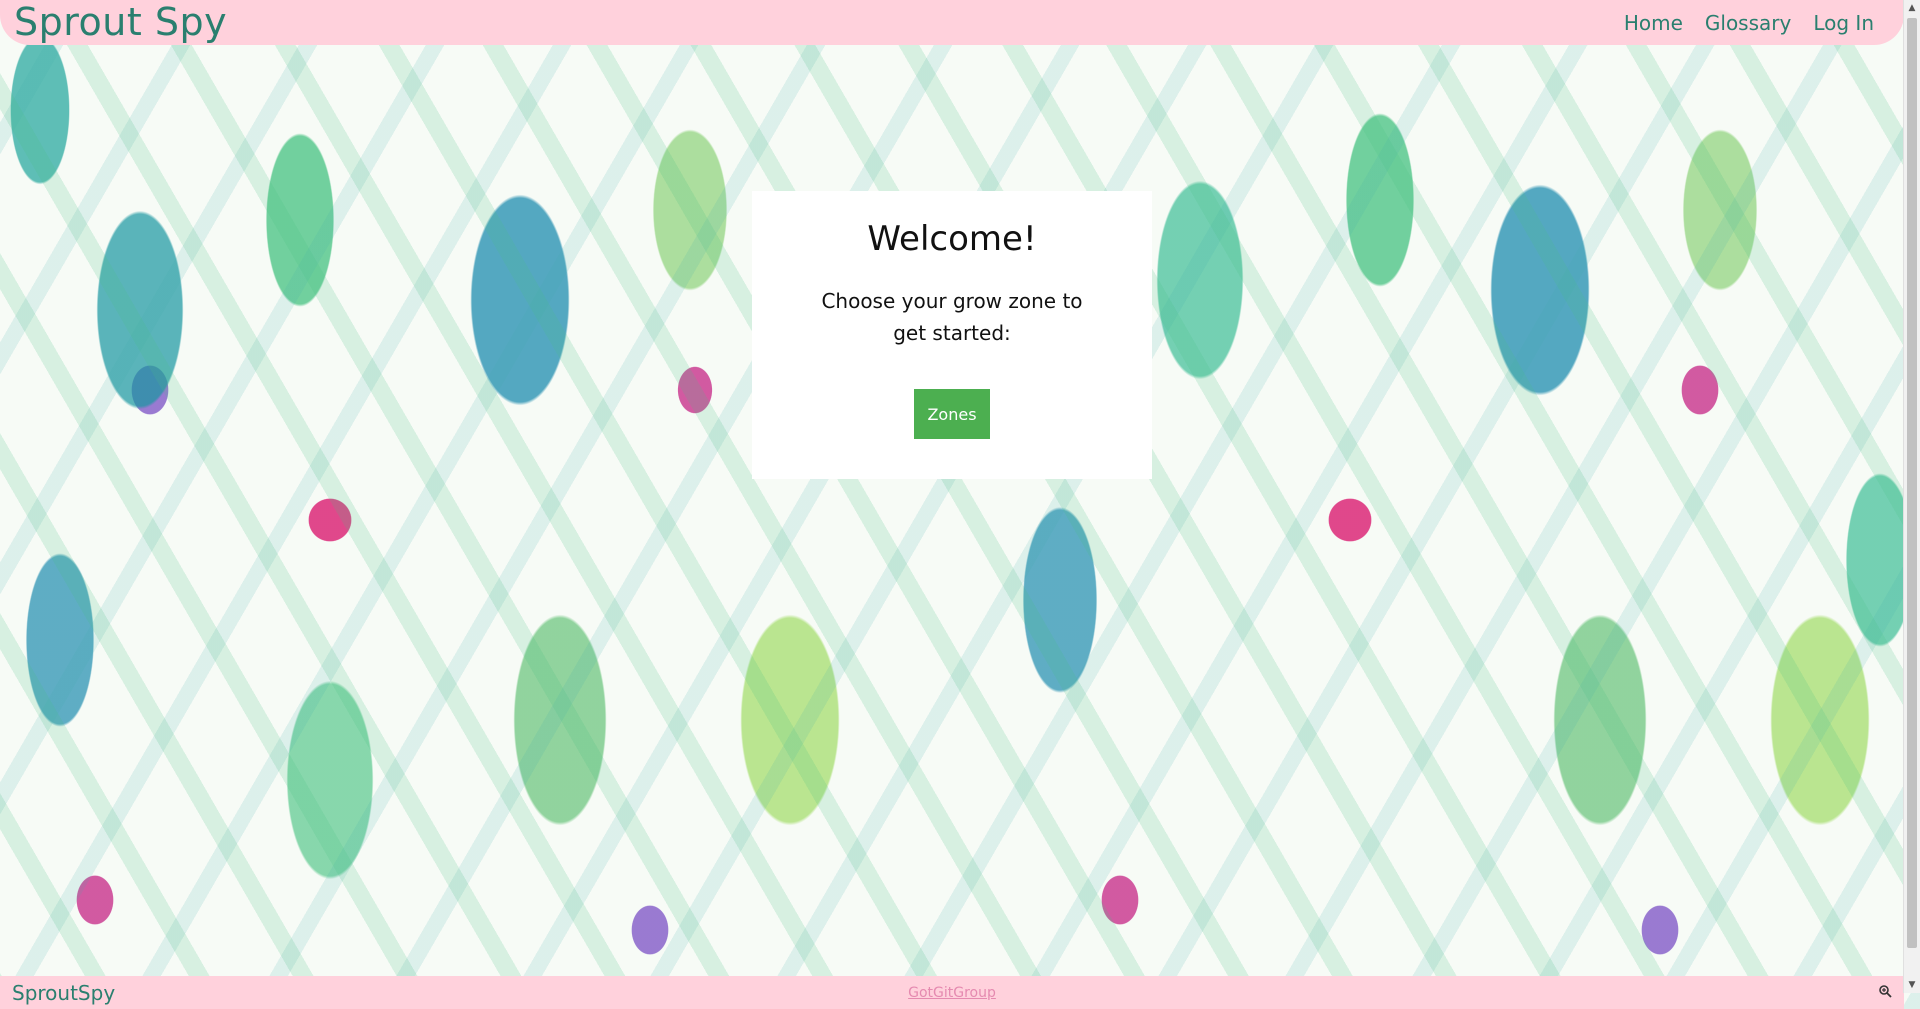 The width and height of the screenshot is (1920, 1009). What do you see at coordinates (1912, 8) in the screenshot?
I see `chevron-up-icon: ▲` at bounding box center [1912, 8].